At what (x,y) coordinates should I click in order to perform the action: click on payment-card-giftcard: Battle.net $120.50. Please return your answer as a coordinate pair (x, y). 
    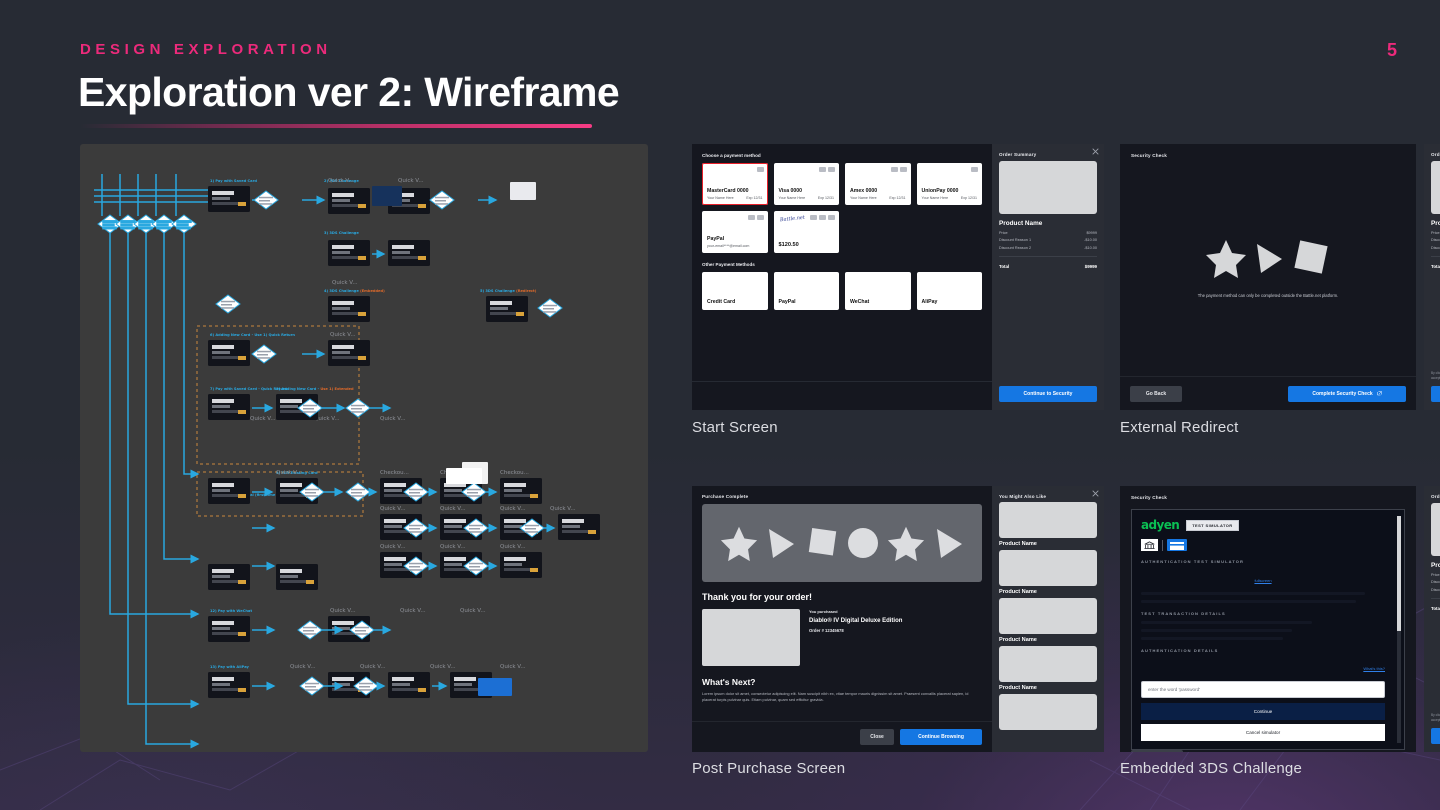
    Looking at the image, I should click on (806, 232).